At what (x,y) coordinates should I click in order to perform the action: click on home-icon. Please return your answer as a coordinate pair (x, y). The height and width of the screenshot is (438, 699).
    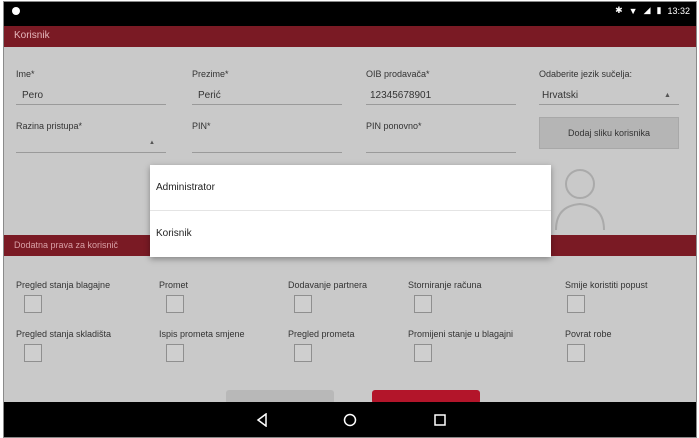
    Looking at the image, I should click on (350, 420).